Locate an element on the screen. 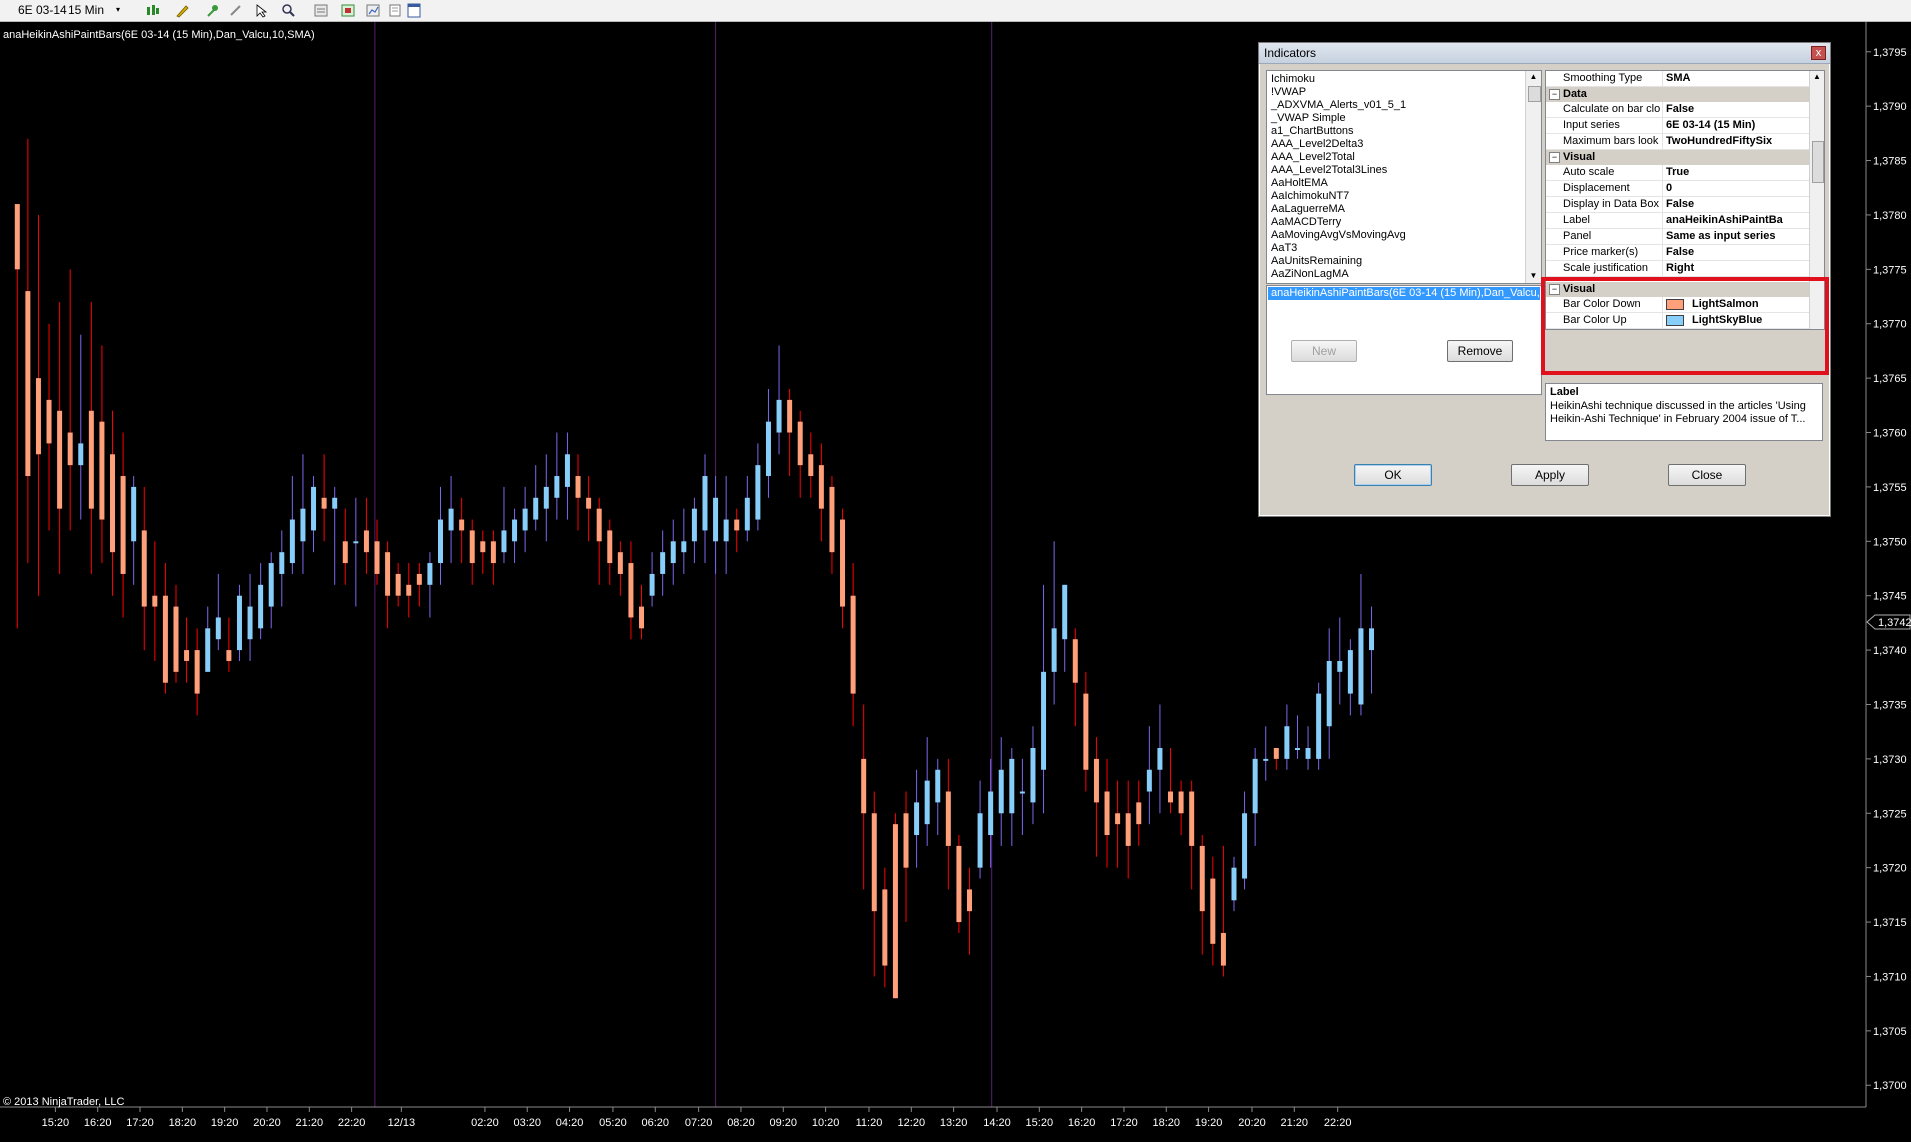 The image size is (1911, 1142). strategy-icon is located at coordinates (348, 10).